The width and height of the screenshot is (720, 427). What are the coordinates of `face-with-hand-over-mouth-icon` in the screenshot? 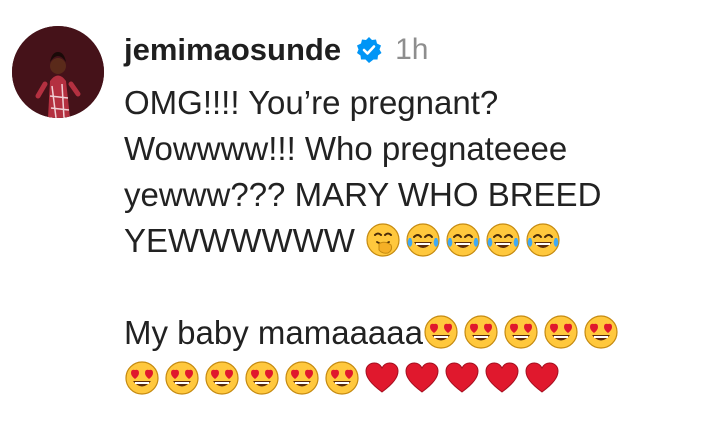 It's located at (383, 240).